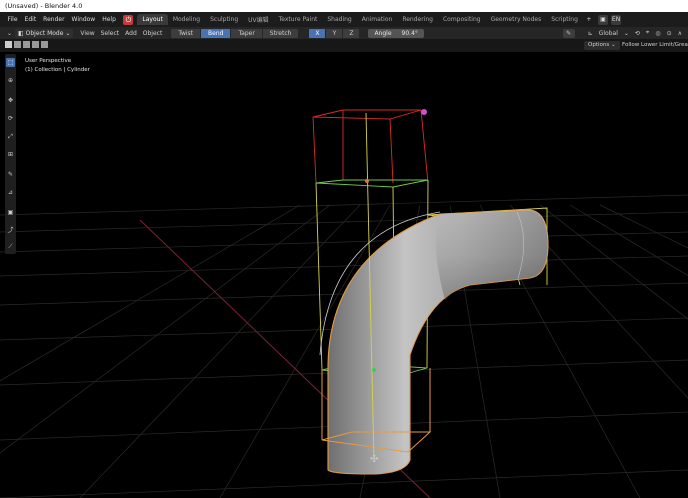  What do you see at coordinates (377, 19) in the screenshot?
I see `tab-animation: Animation` at bounding box center [377, 19].